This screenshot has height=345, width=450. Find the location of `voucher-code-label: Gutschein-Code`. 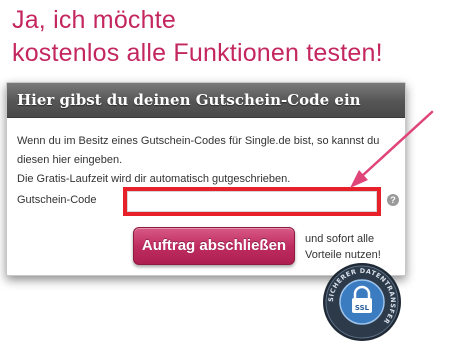

voucher-code-label: Gutschein-Code is located at coordinates (57, 200).